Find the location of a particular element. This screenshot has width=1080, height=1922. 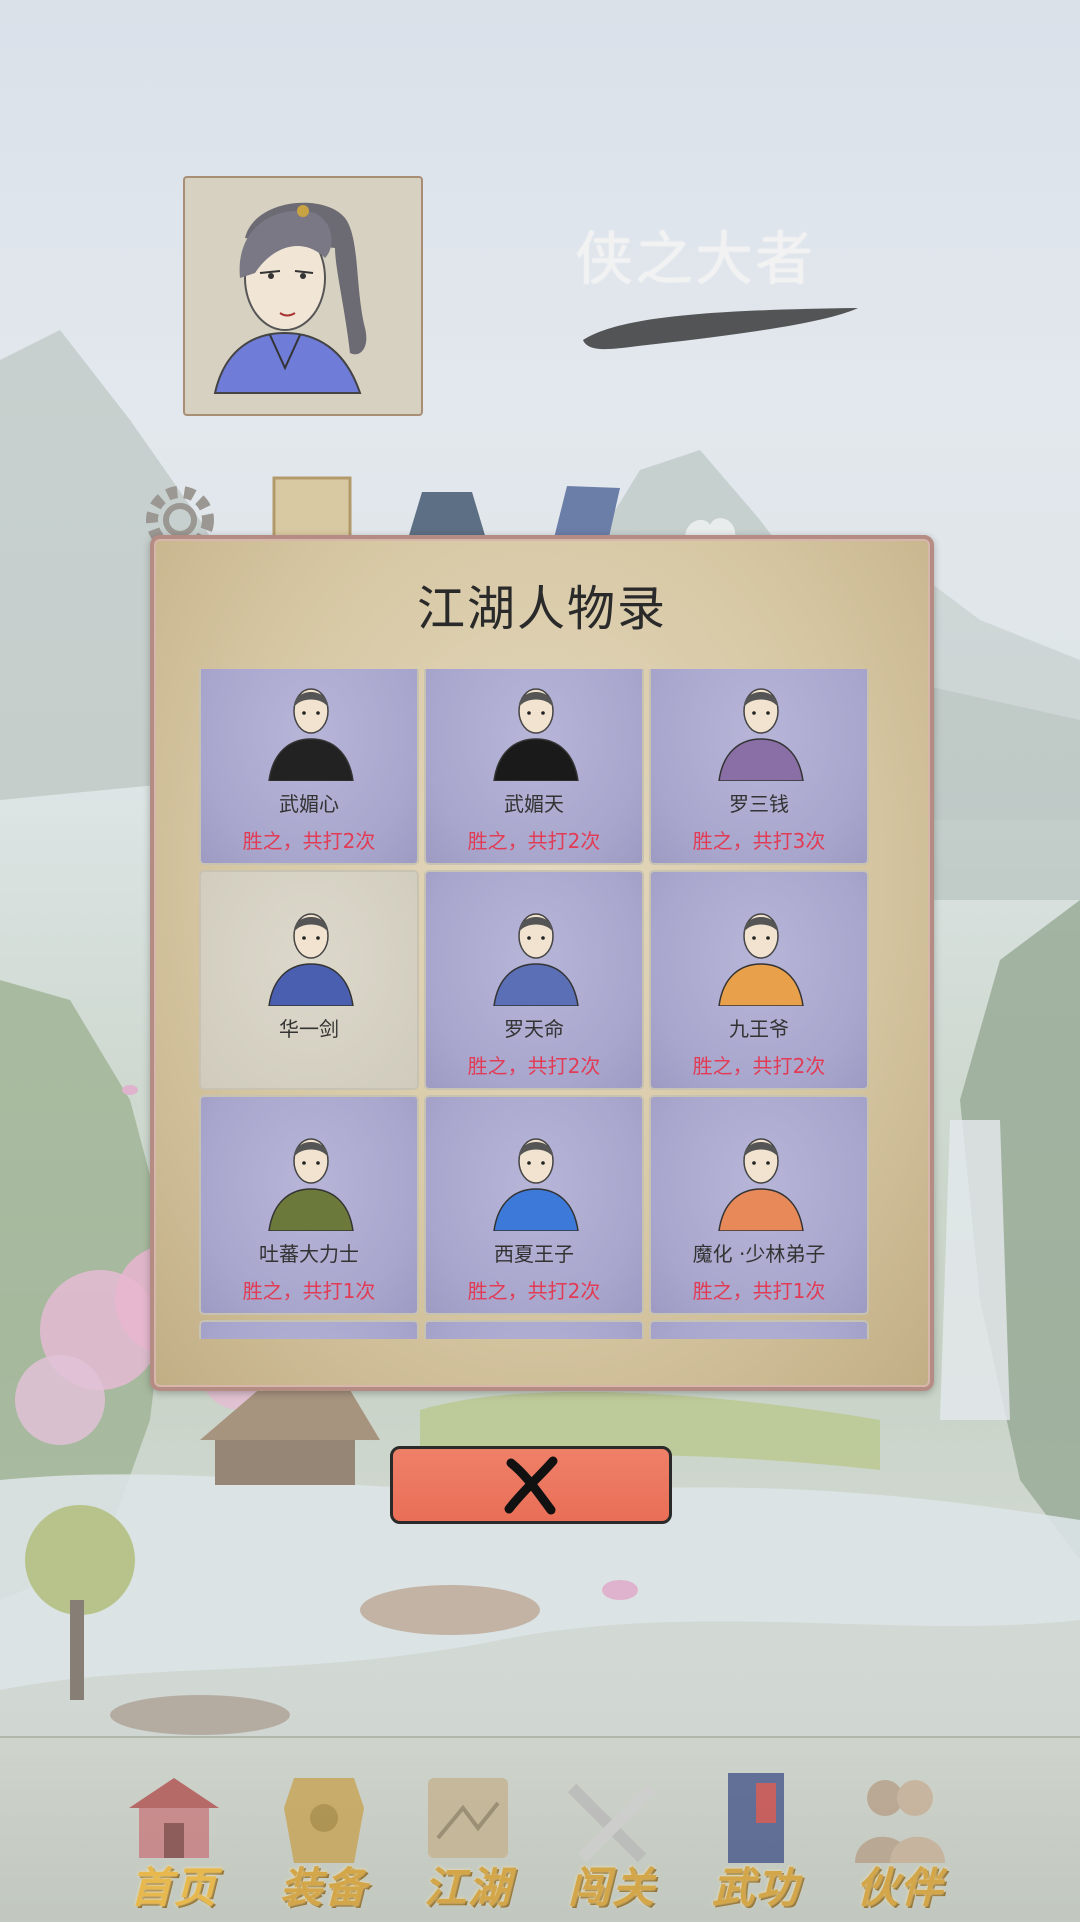

home-icon is located at coordinates (174, 1818).